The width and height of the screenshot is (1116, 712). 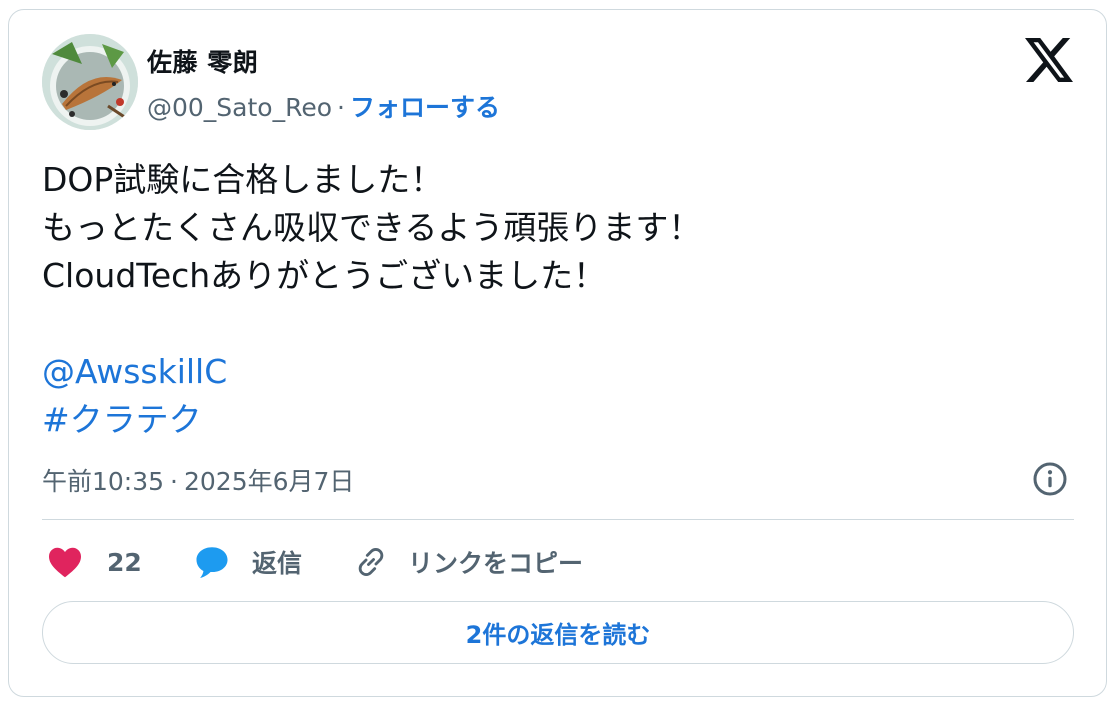 I want to click on tweet-line: CloudTechありがとうございました！, so click(x=324, y=275).